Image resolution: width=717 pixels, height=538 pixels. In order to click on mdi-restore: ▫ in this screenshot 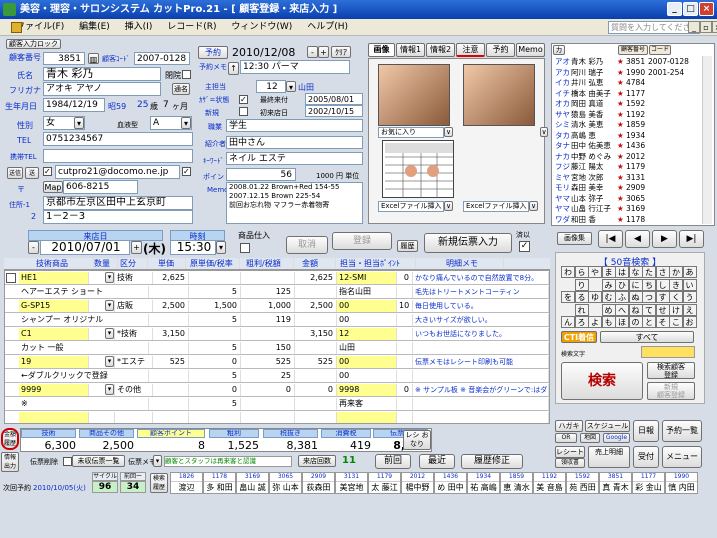, I will do `click(706, 27)`.